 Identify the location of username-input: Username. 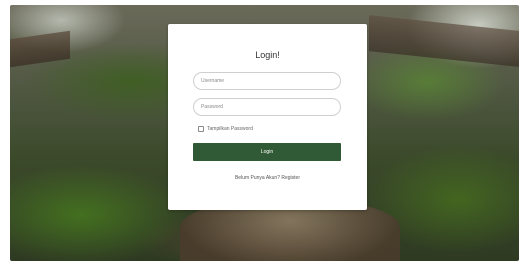
(267, 81).